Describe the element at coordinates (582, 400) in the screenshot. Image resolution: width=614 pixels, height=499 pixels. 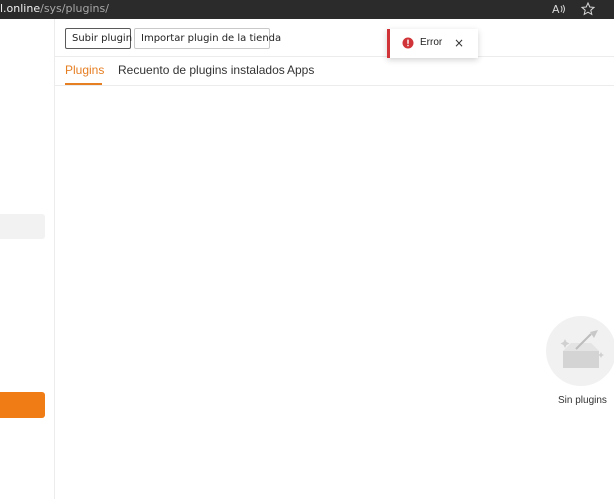
I see `empty-state-text: Sin plugins` at that location.